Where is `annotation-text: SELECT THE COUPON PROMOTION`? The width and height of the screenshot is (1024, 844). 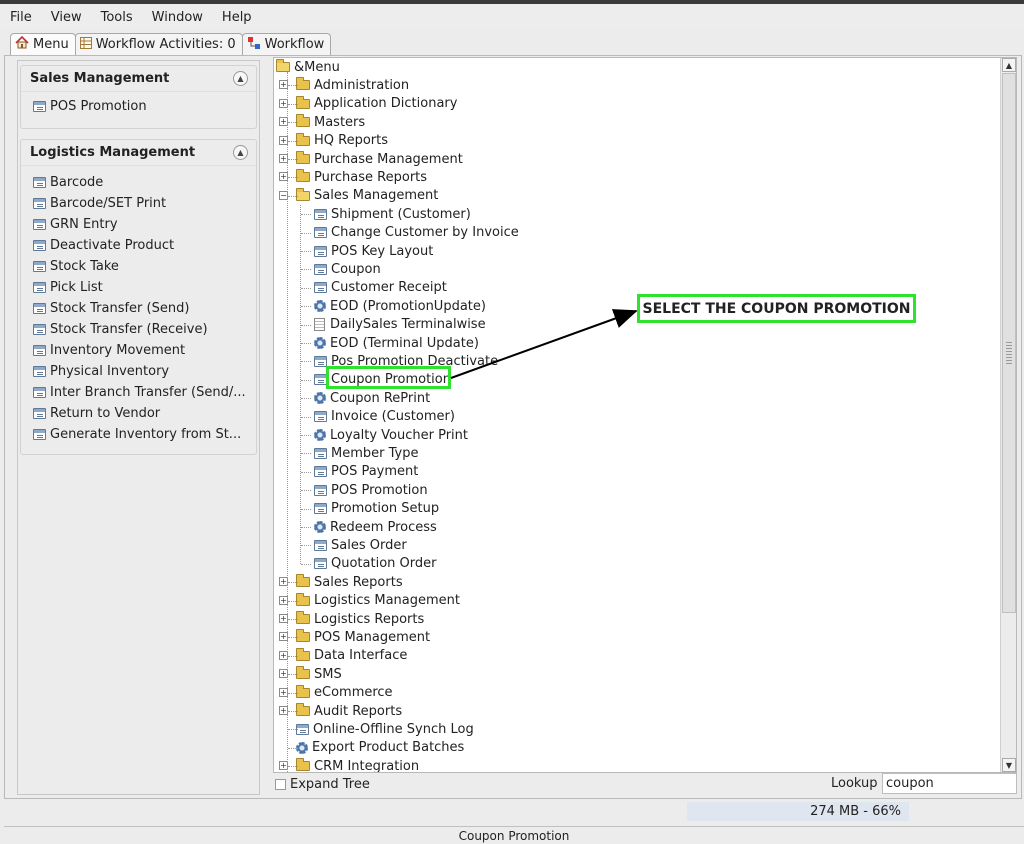
annotation-text: SELECT THE COUPON PROMOTION is located at coordinates (776, 308).